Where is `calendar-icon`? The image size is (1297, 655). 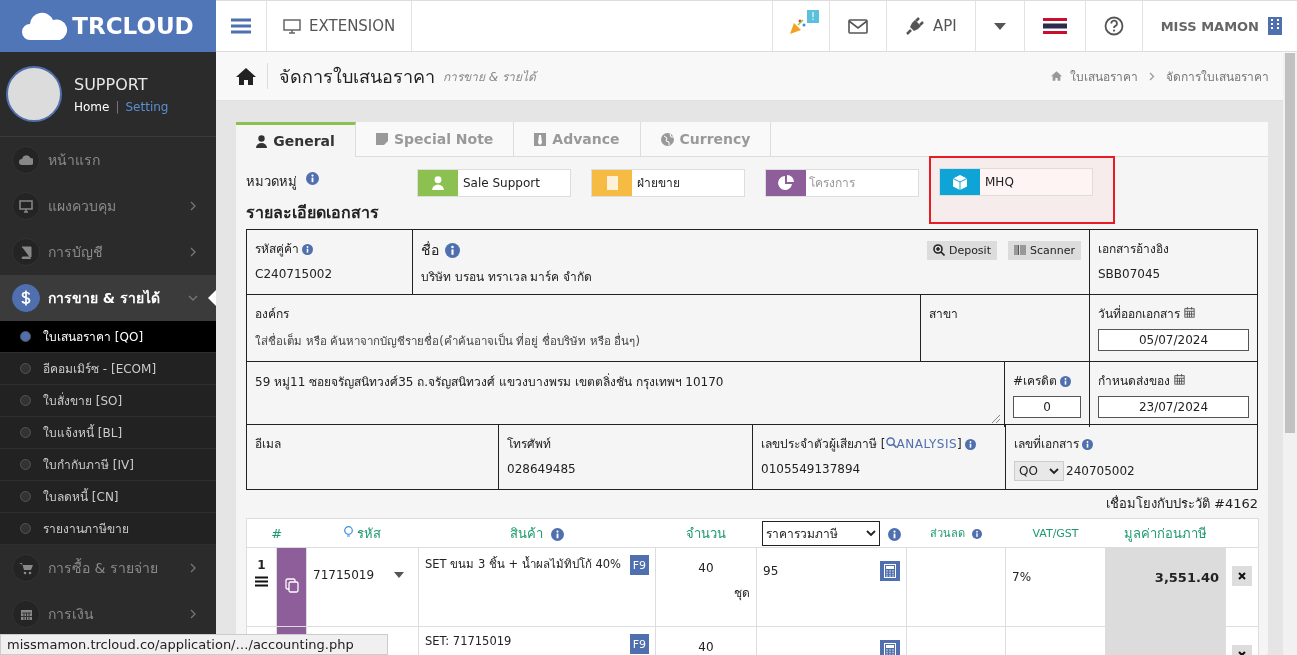
calendar-icon is located at coordinates (26, 614).